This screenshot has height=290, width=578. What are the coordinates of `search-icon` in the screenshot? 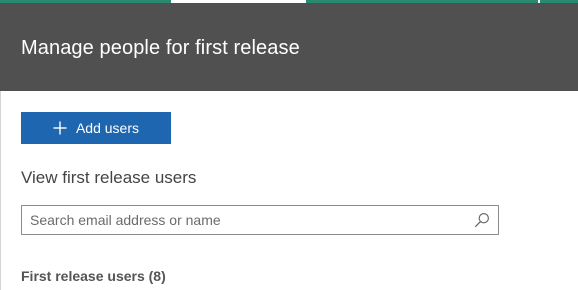 It's located at (482, 220).